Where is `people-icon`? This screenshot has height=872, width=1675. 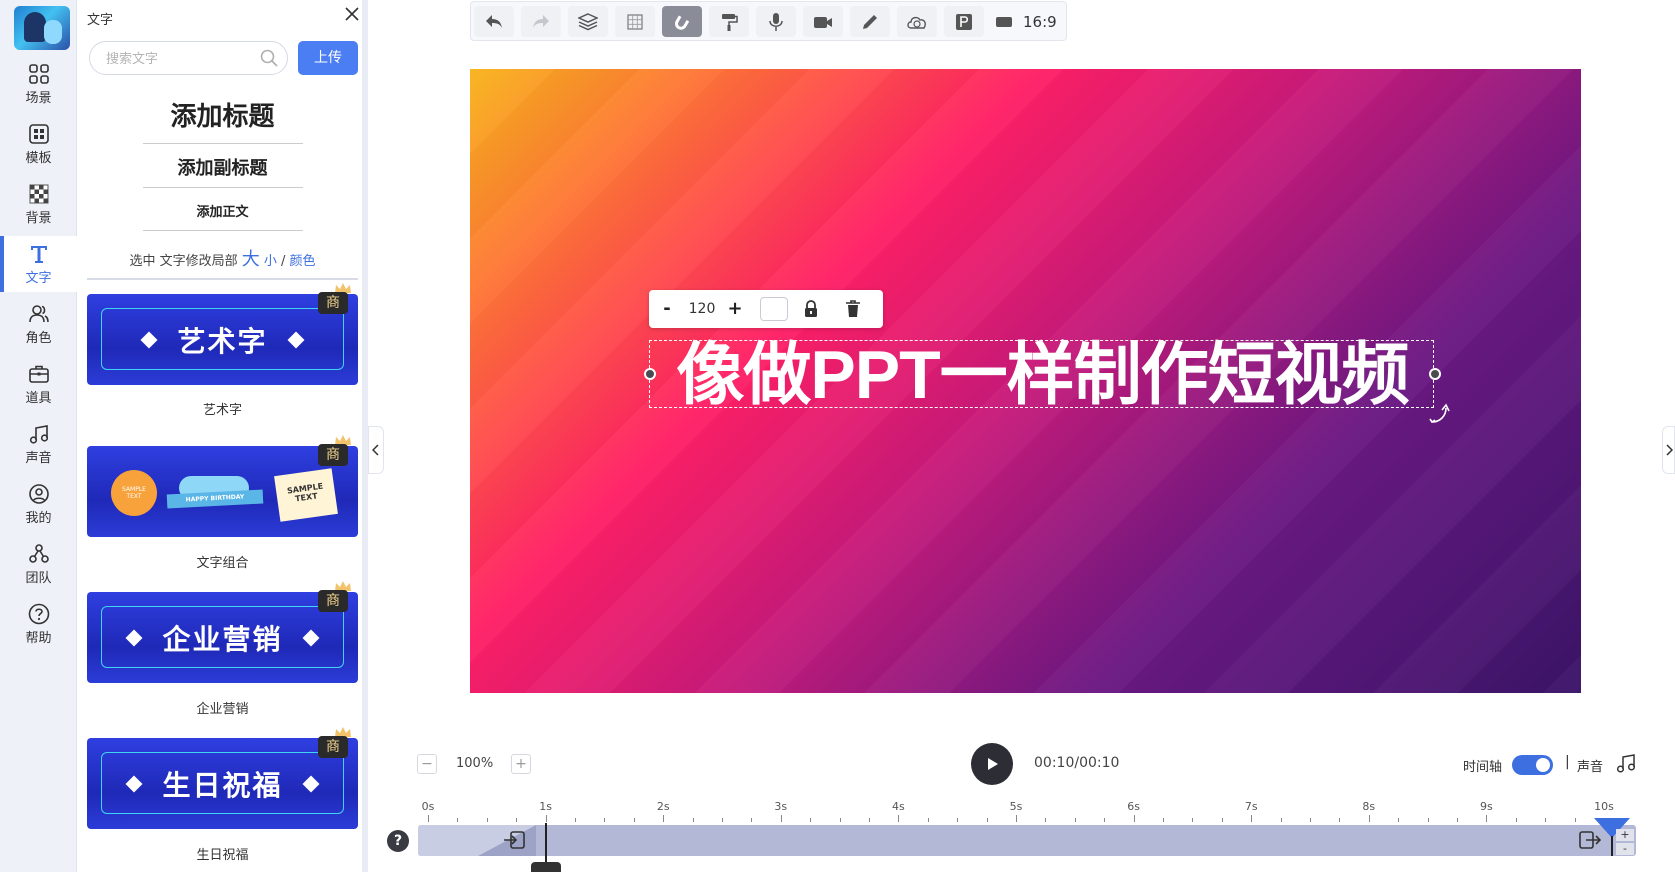
people-icon is located at coordinates (39, 314).